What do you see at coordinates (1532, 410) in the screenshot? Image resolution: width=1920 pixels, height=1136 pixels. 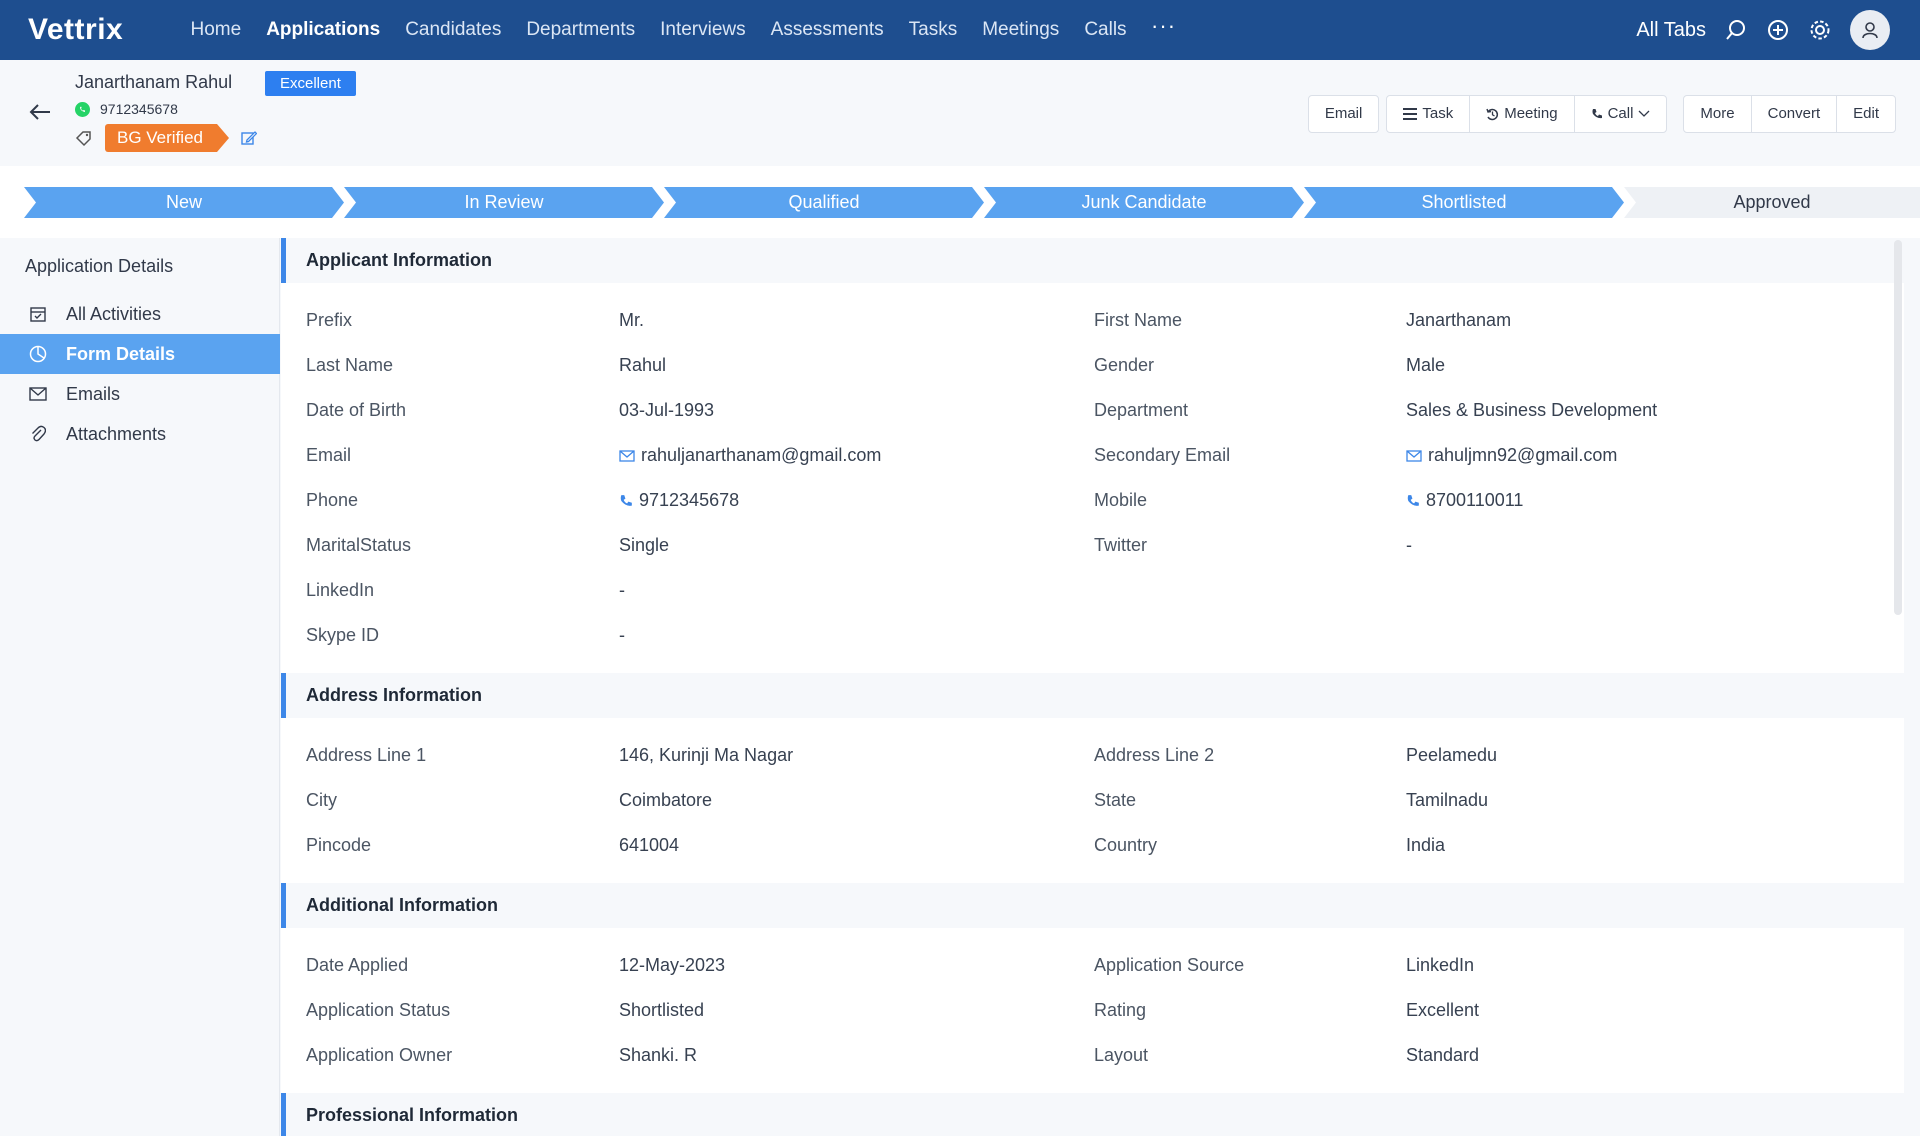 I see `field-value: Sales & Business Development` at bounding box center [1532, 410].